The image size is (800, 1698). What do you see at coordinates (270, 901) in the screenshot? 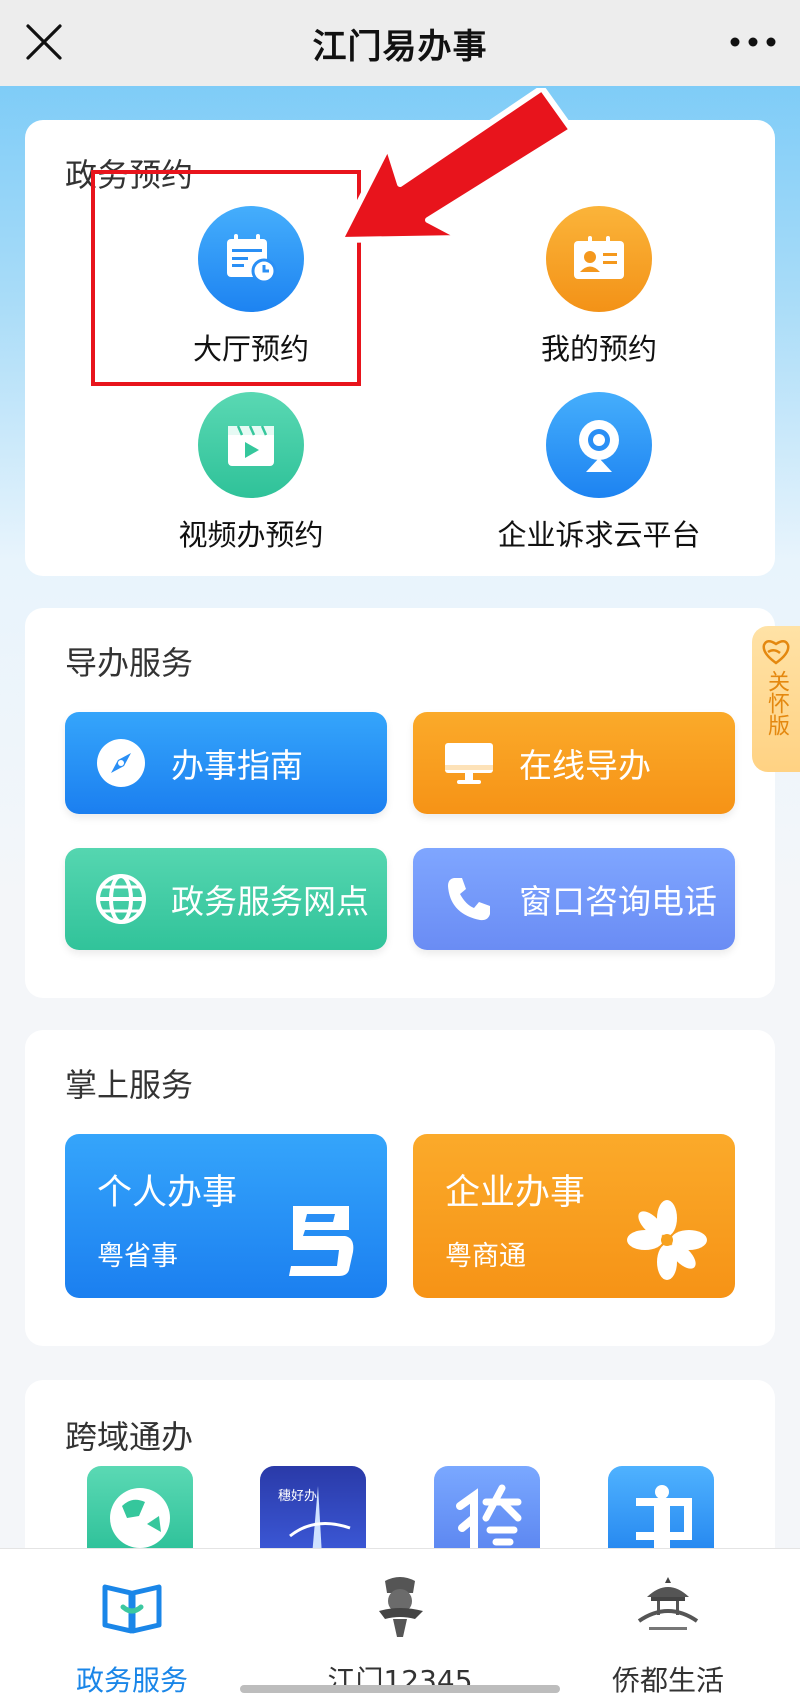
I see `button-label: 政务服务网点` at bounding box center [270, 901].